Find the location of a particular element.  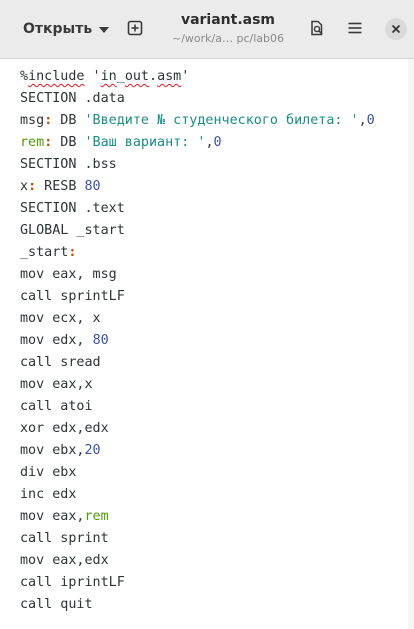

window-title: variant.asm is located at coordinates (228, 20).